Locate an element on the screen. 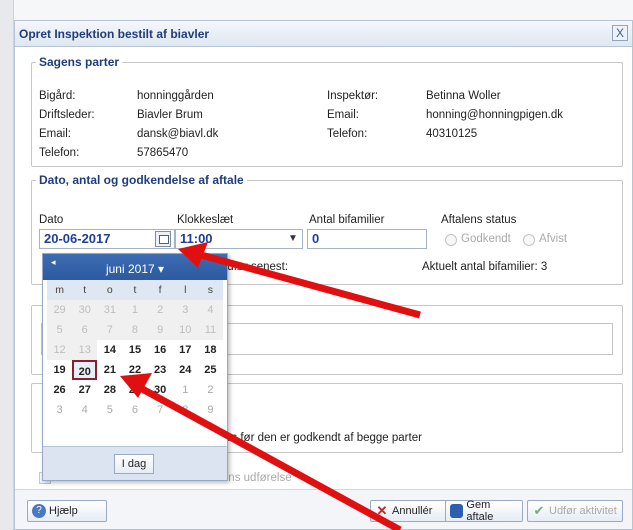  manager-value: Biavler Brum is located at coordinates (170, 115).